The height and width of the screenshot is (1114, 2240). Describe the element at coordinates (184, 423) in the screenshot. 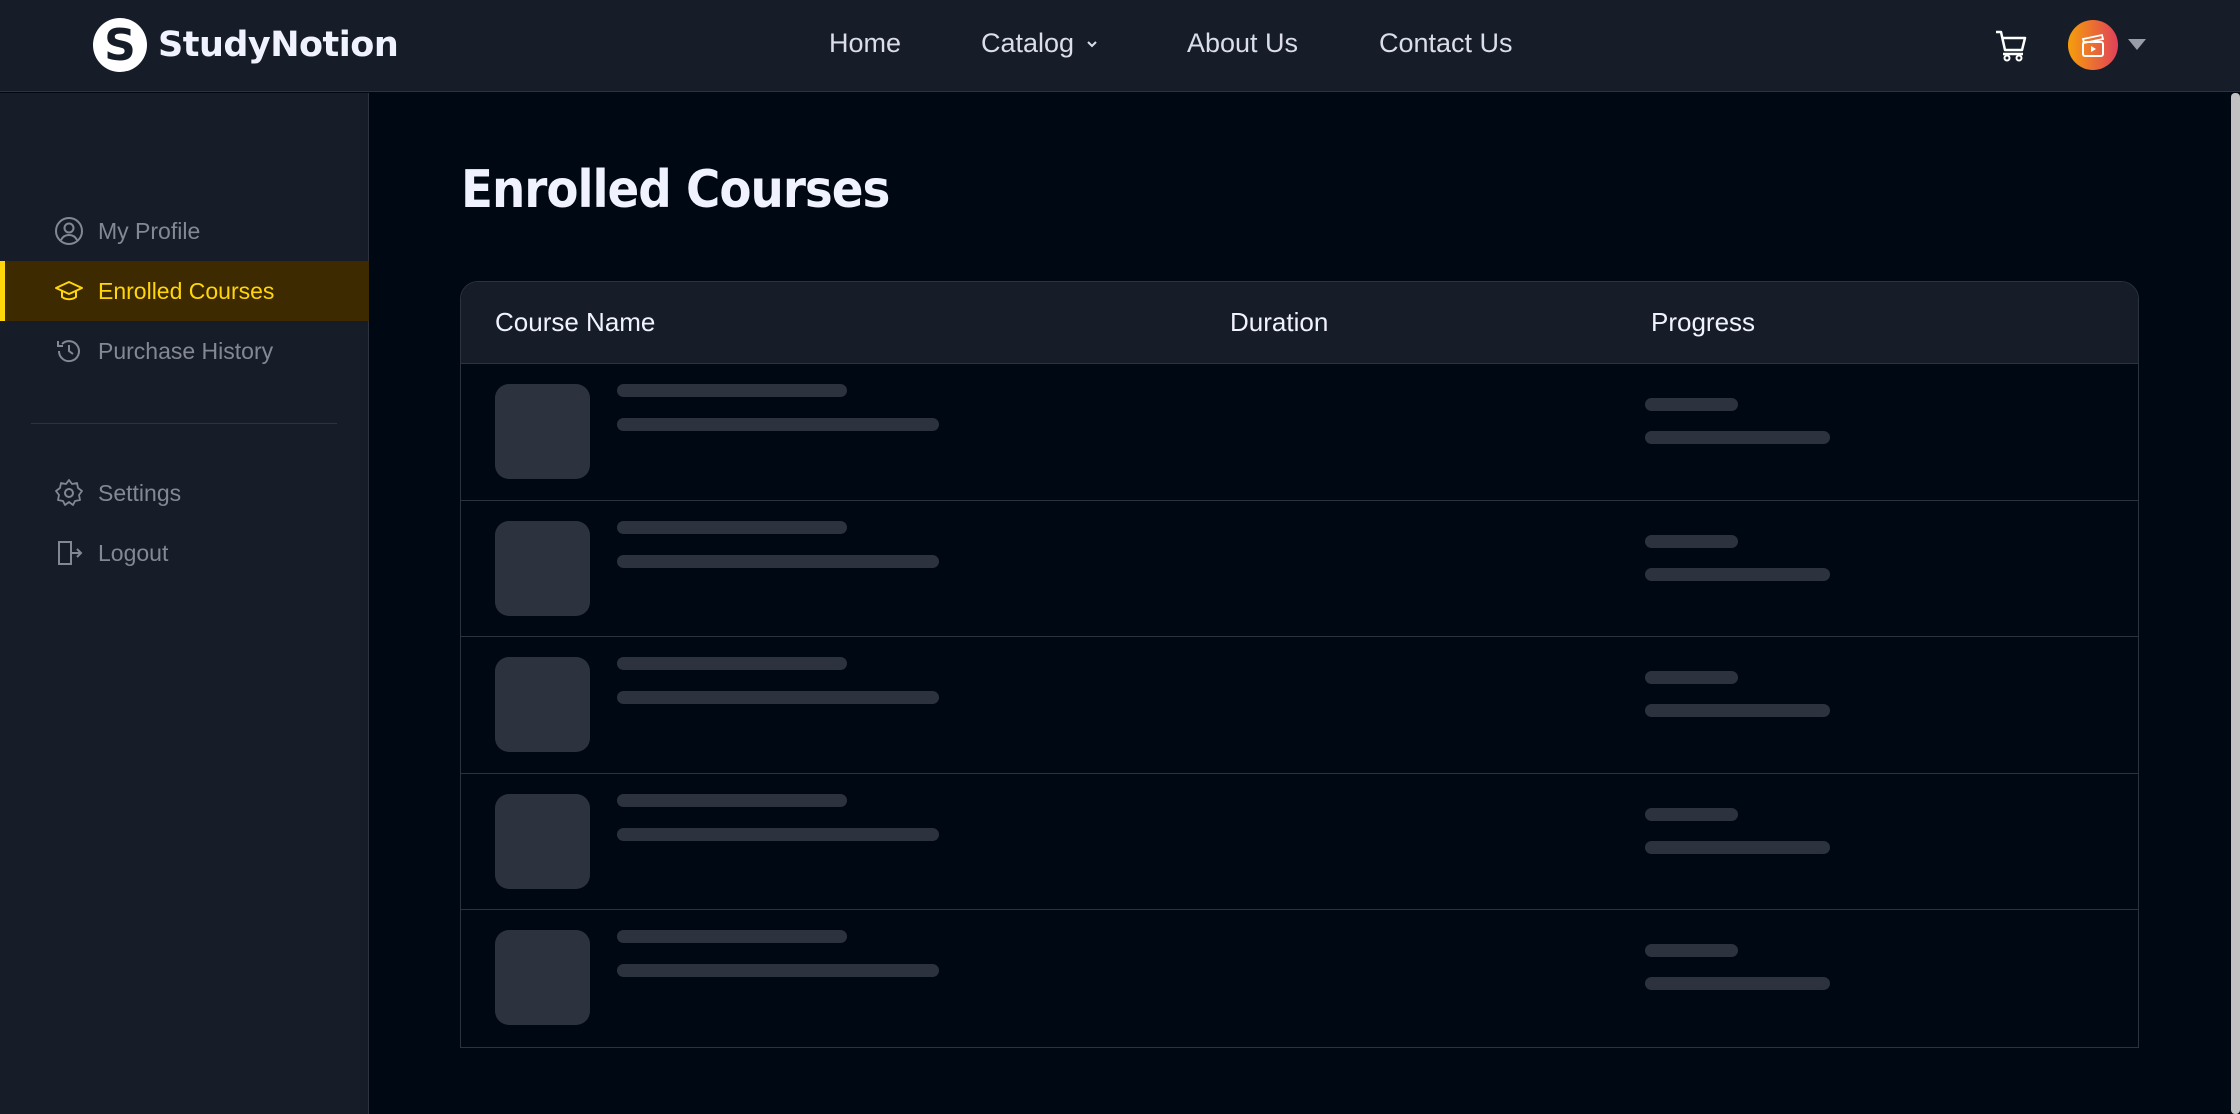

I see `sidebar-divider` at that location.